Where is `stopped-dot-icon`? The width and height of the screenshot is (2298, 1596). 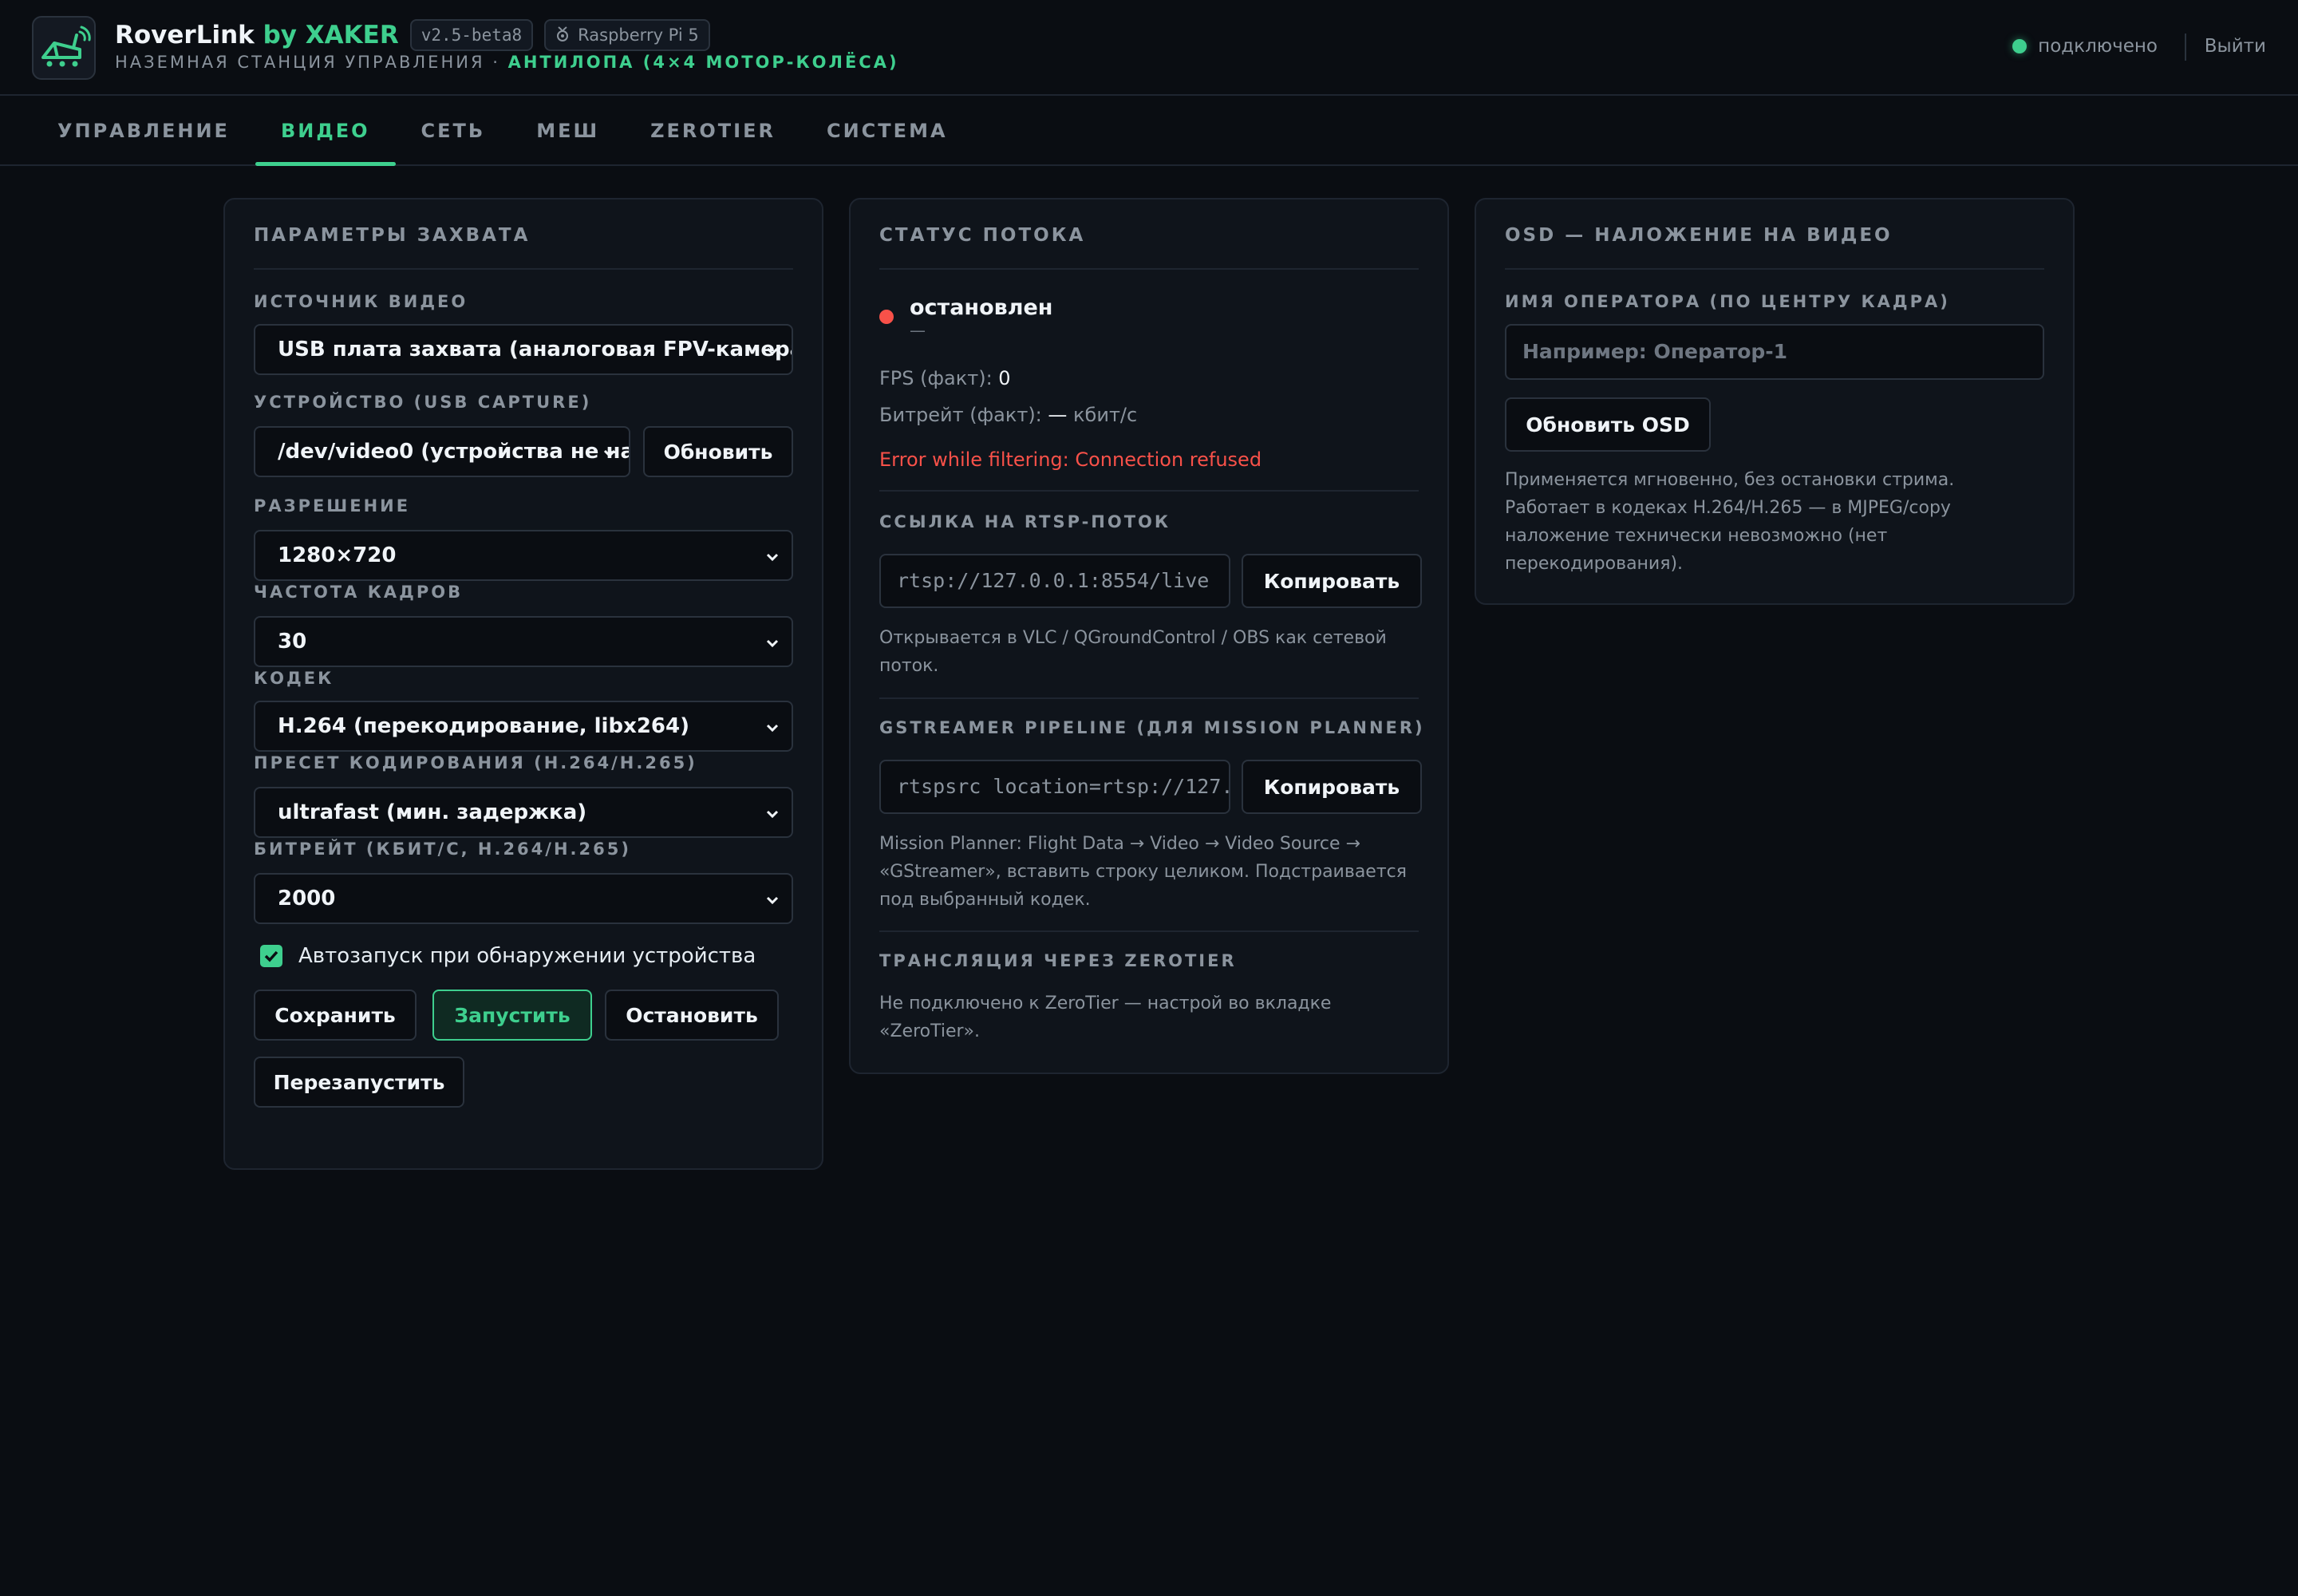
stopped-dot-icon is located at coordinates (887, 317).